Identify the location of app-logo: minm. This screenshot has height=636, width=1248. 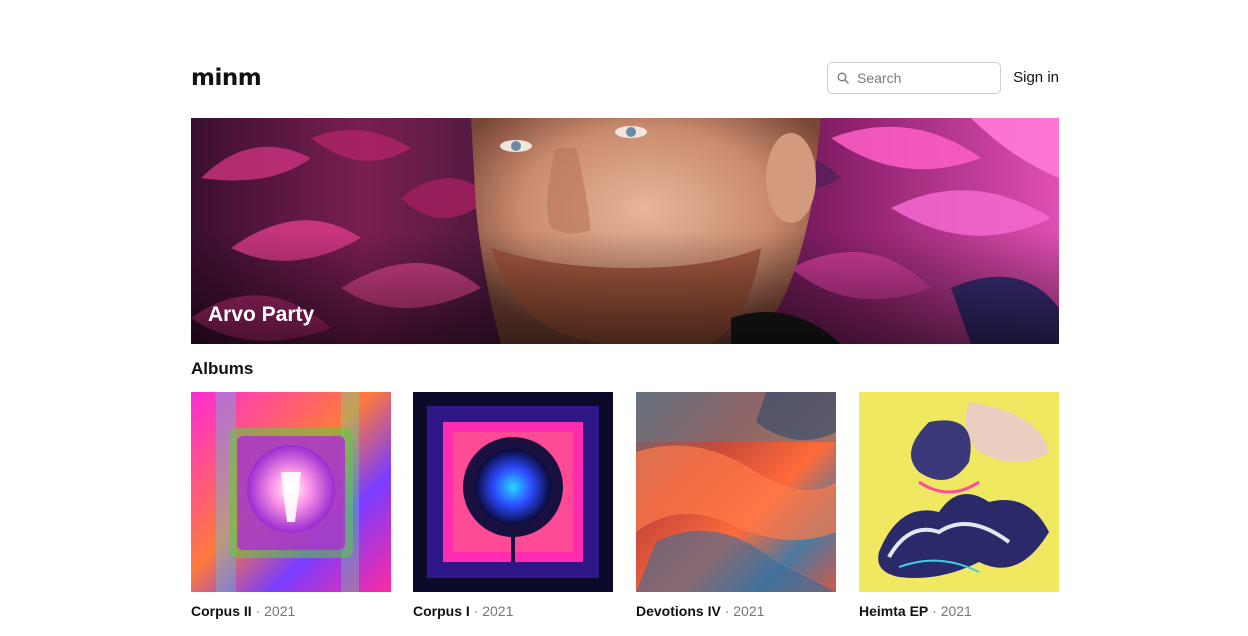
(226, 78).